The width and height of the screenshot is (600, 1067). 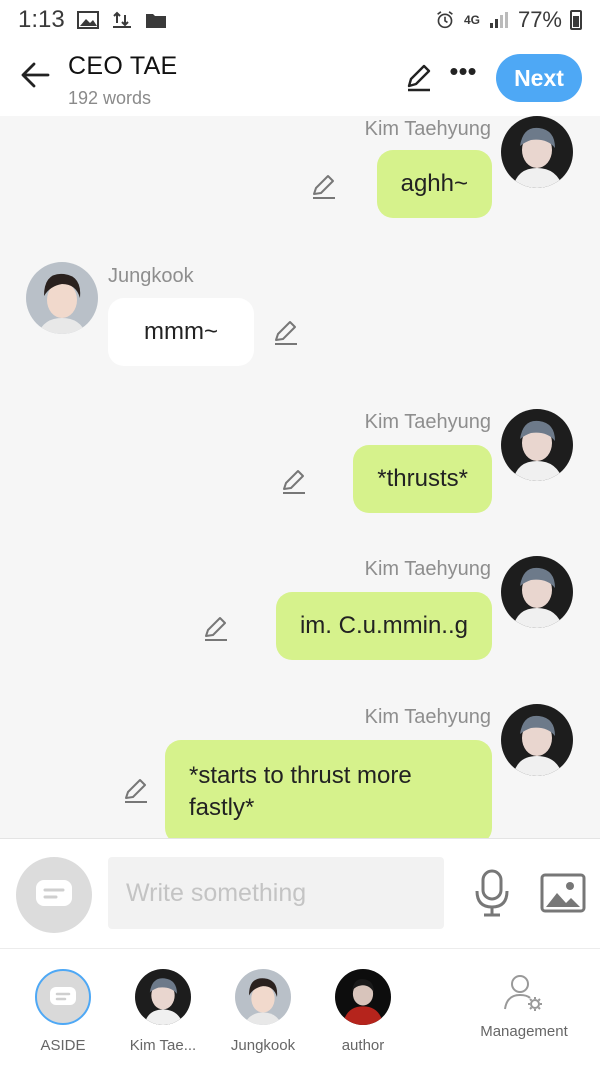 What do you see at coordinates (539, 78) in the screenshot?
I see `next-button: Next` at bounding box center [539, 78].